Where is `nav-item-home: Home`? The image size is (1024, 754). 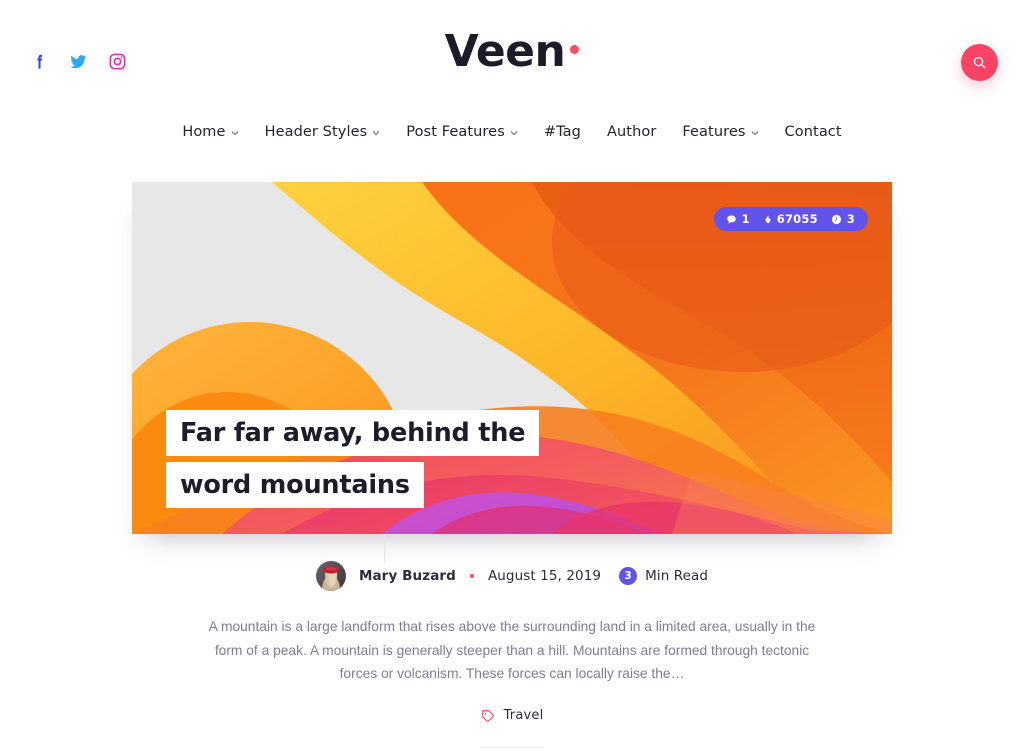 nav-item-home: Home is located at coordinates (210, 132).